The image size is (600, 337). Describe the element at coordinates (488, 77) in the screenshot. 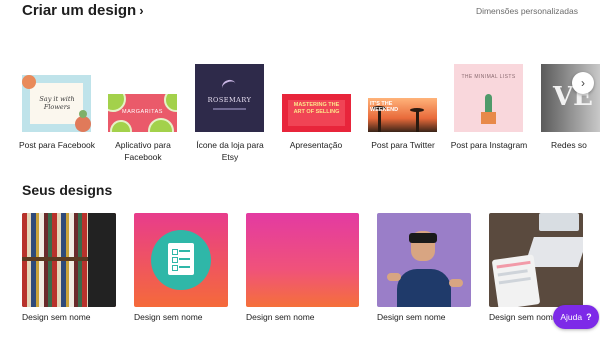

I see `template-thumb-text: THE MINIMAL LISTS` at that location.